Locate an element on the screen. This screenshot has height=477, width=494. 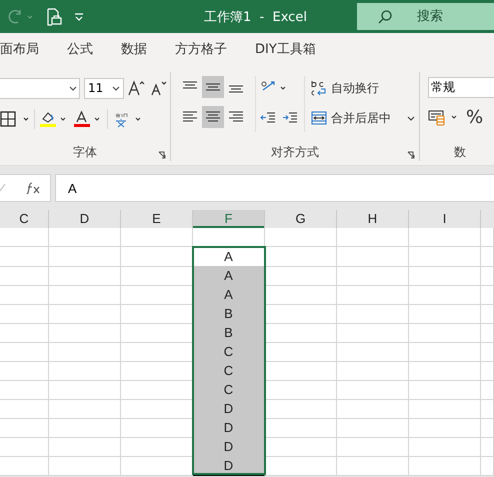
ribbon-tab: 方方格子 is located at coordinates (201, 50).